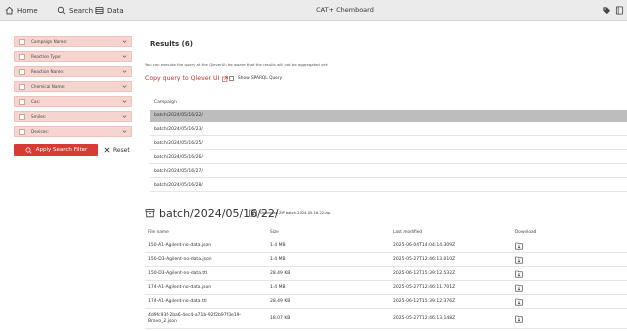 The height and width of the screenshot is (331, 627). I want to click on file-modified: 2025-05-27T12:46:11.701Z, so click(424, 287).